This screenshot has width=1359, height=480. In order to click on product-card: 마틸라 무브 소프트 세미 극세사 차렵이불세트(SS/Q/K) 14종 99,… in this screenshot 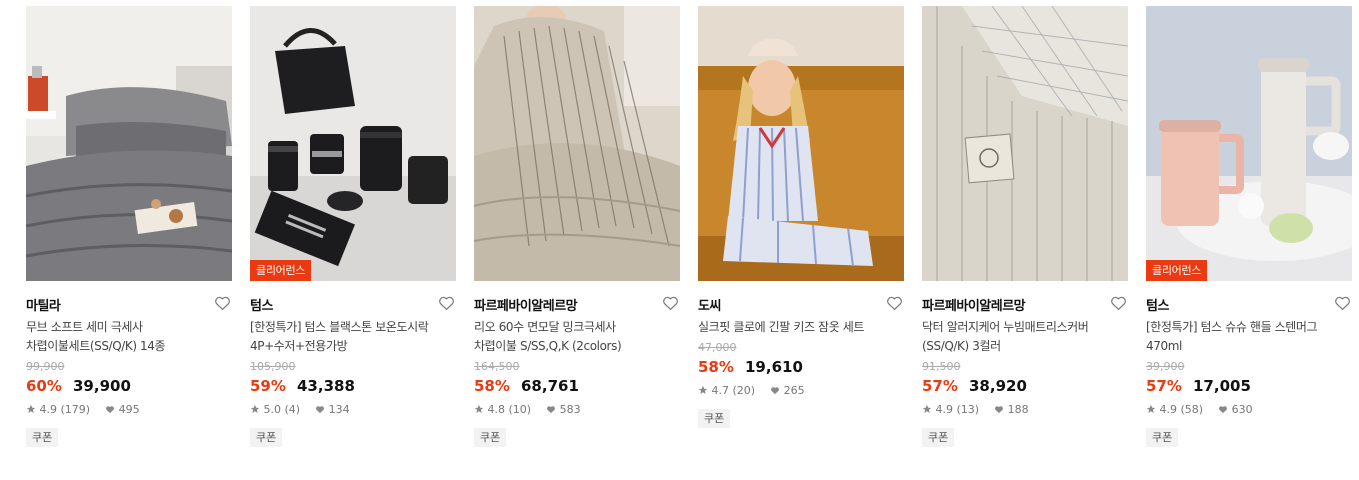, I will do `click(129, 226)`.